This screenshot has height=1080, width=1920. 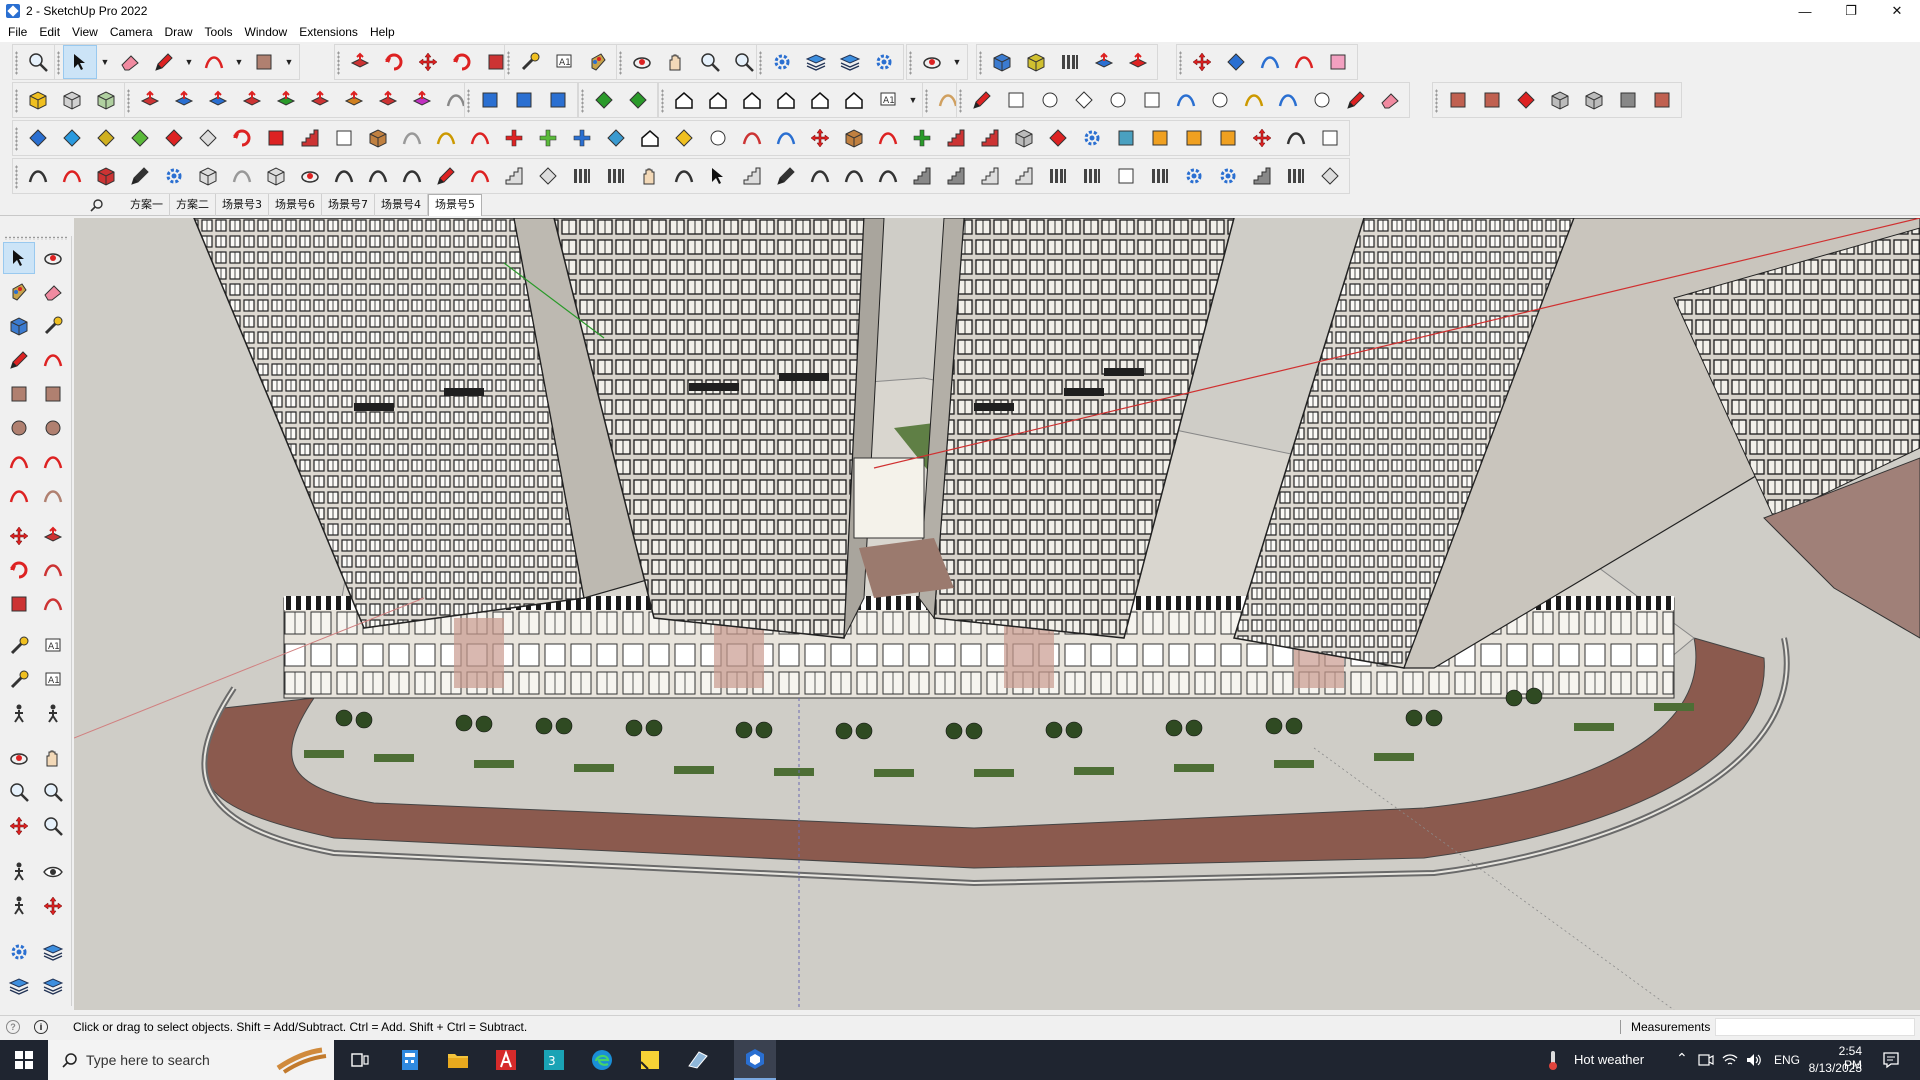 I want to click on orbit-tool-icon, so click(x=19, y=758).